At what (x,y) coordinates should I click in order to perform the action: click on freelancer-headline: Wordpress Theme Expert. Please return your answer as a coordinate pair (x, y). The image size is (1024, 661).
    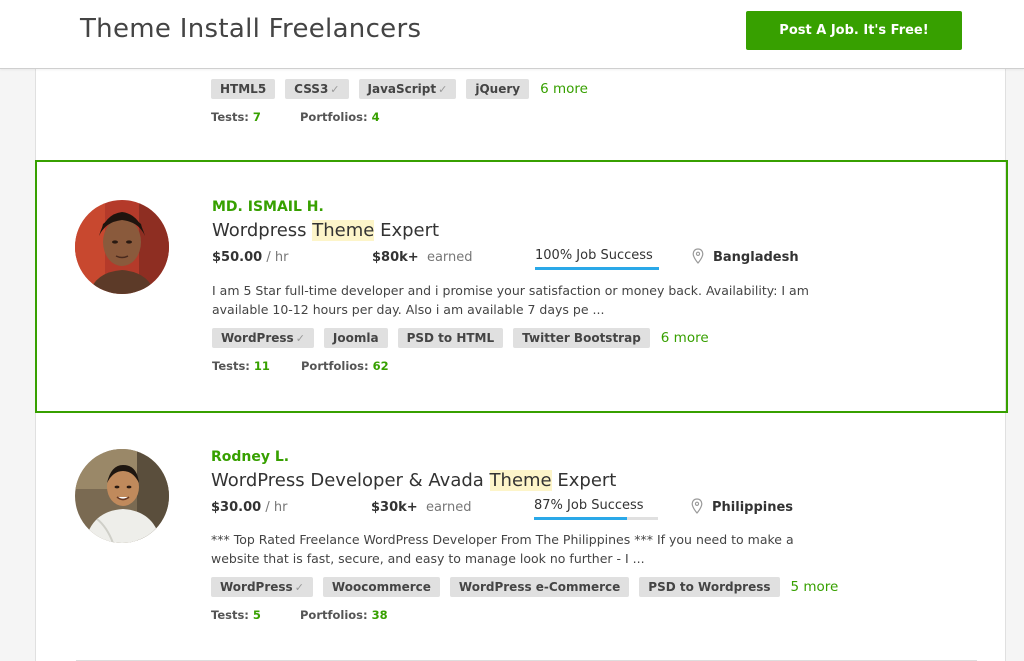
    Looking at the image, I should click on (326, 230).